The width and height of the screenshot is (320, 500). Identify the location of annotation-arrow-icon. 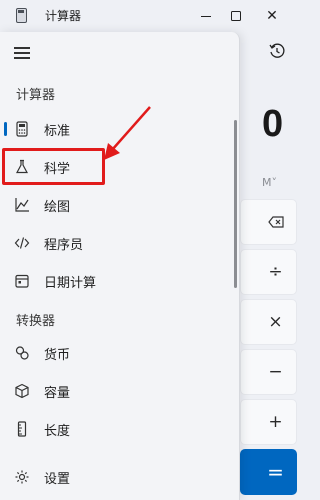
(127, 133).